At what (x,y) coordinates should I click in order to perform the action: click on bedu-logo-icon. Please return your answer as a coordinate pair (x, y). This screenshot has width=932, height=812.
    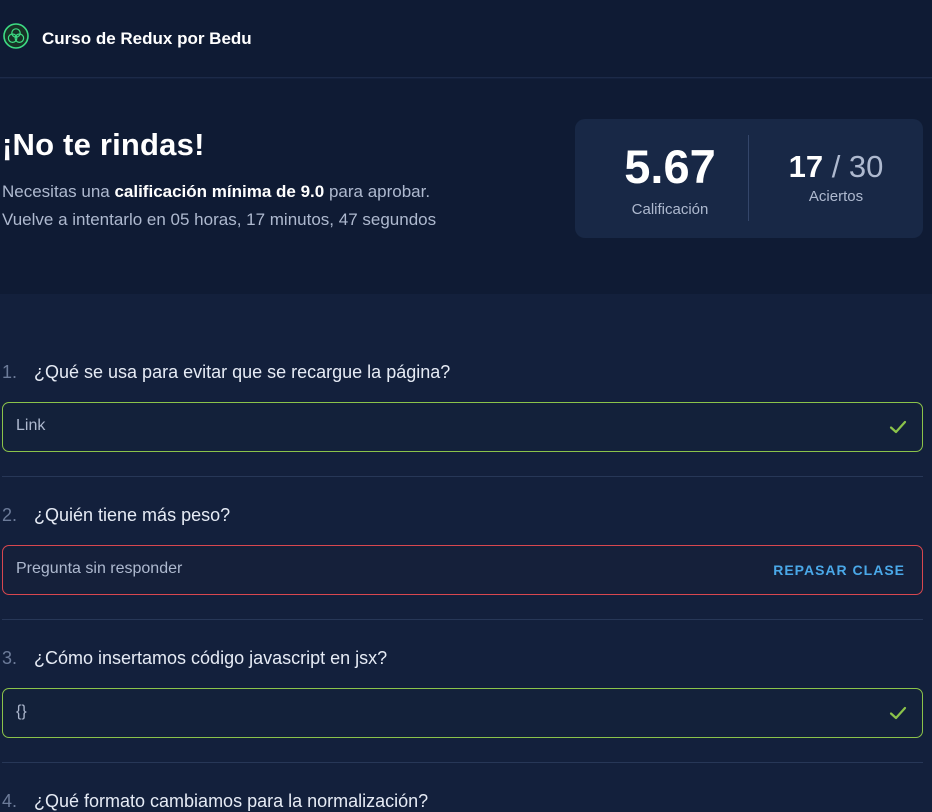
    Looking at the image, I should click on (16, 36).